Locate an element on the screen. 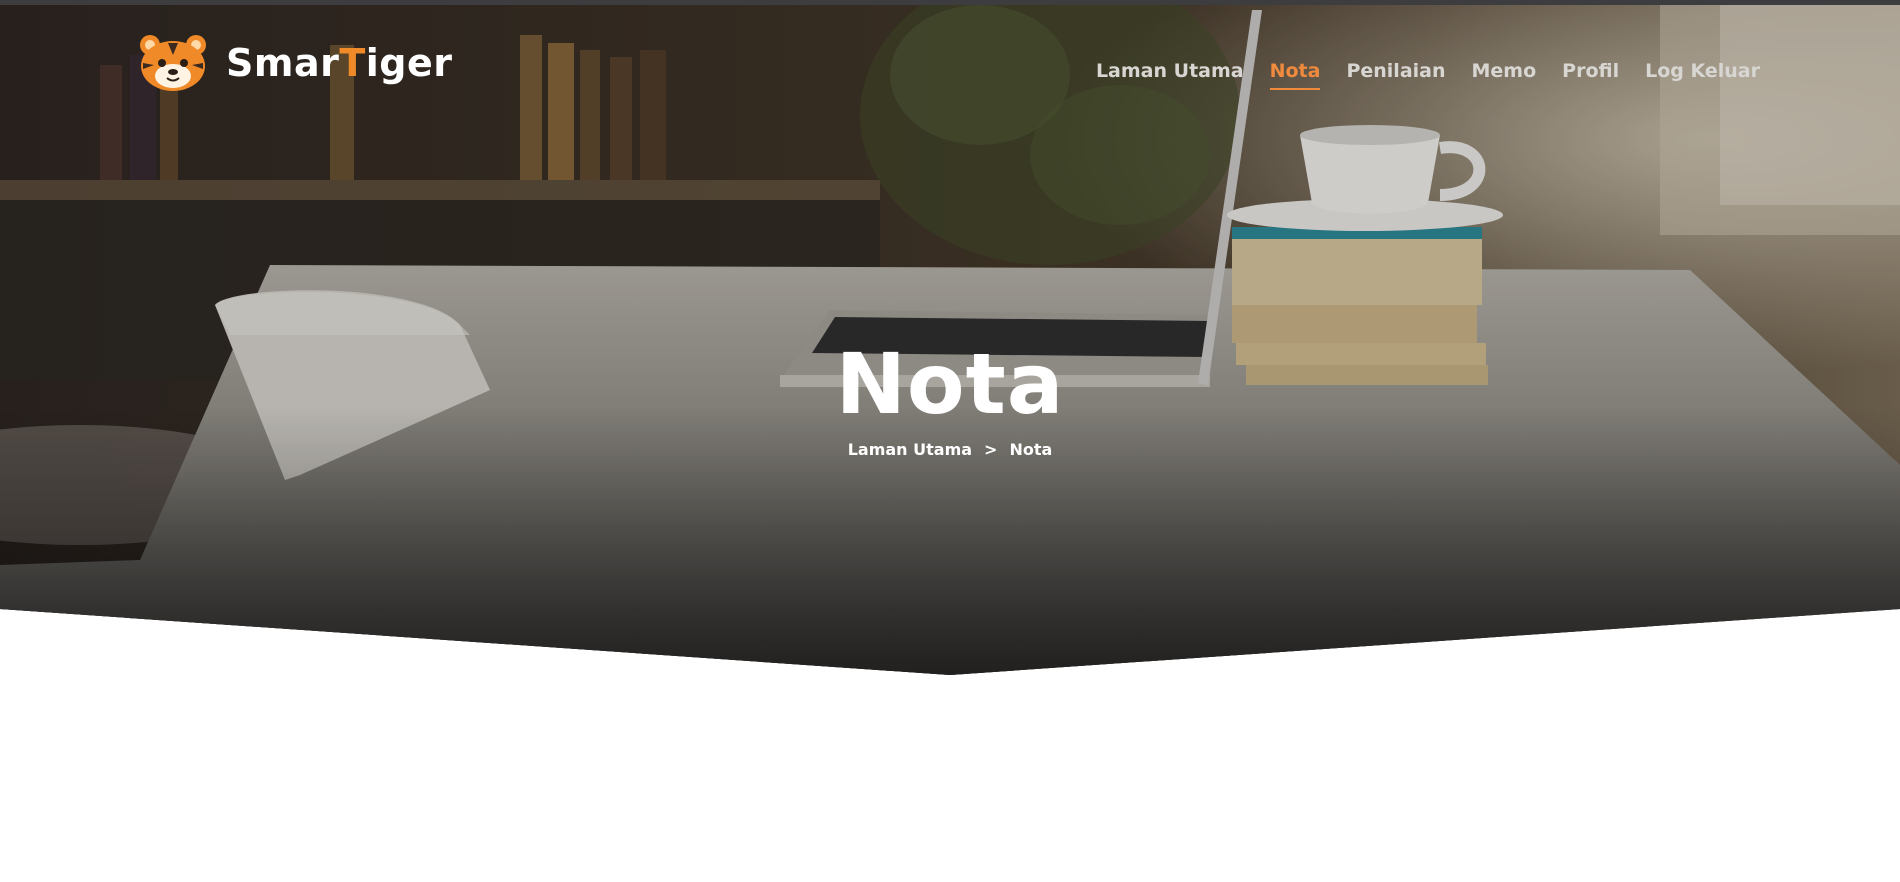 The width and height of the screenshot is (1900, 882). nav-item-laman-utama: Laman Utama is located at coordinates (1170, 75).